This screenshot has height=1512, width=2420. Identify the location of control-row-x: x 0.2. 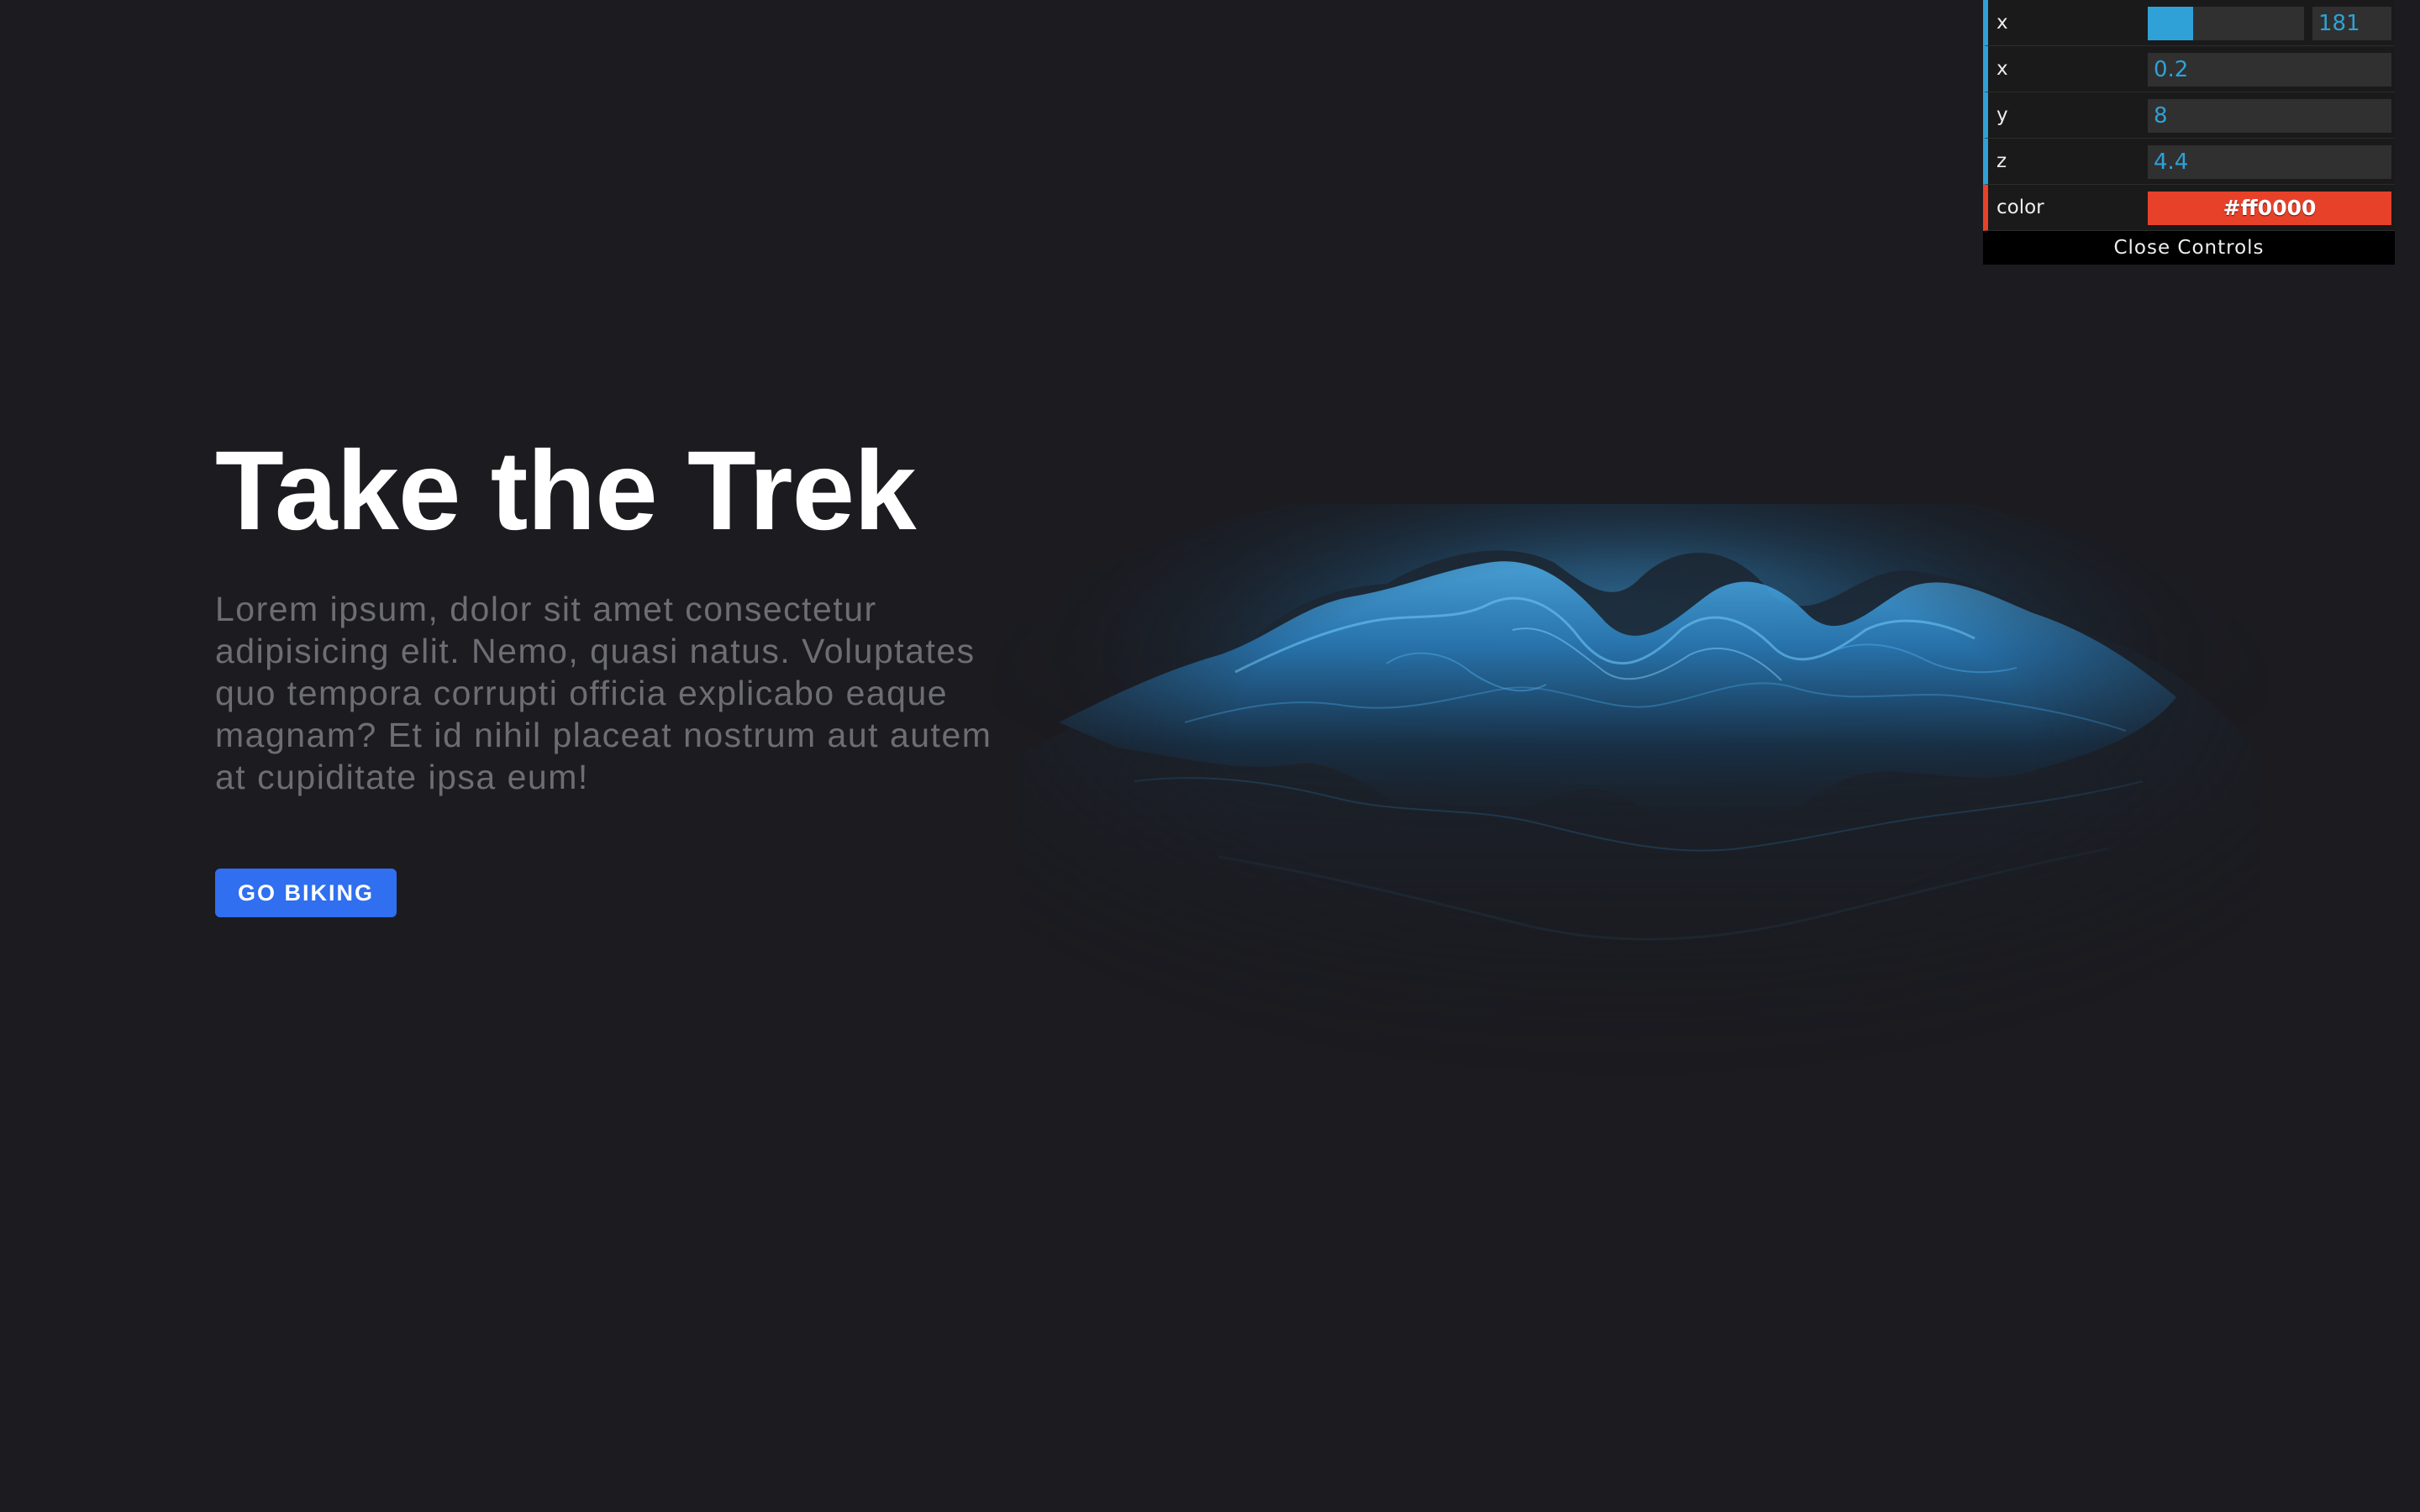
(2189, 69).